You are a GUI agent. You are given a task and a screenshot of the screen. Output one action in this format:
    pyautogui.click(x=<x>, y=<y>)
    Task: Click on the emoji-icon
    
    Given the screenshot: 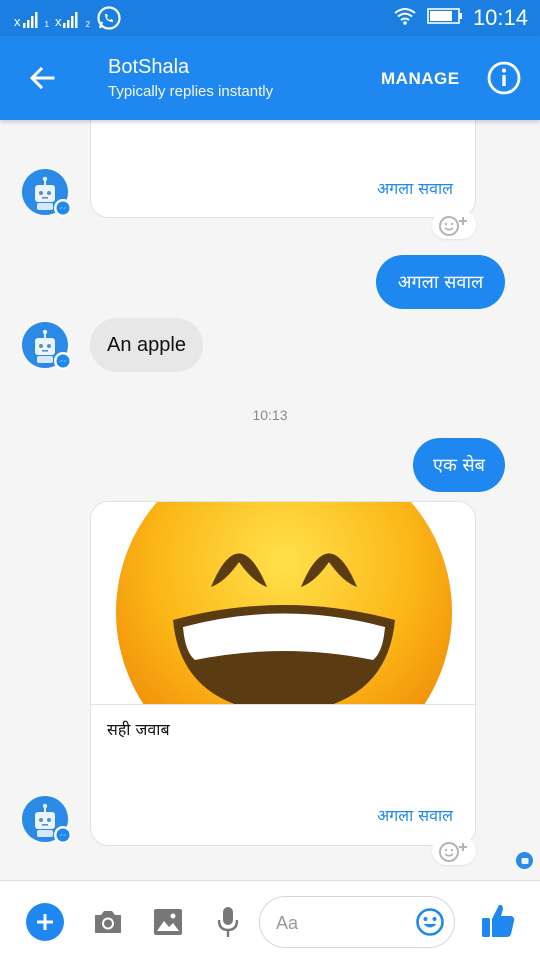 What is the action you would take?
    pyautogui.click(x=430, y=922)
    